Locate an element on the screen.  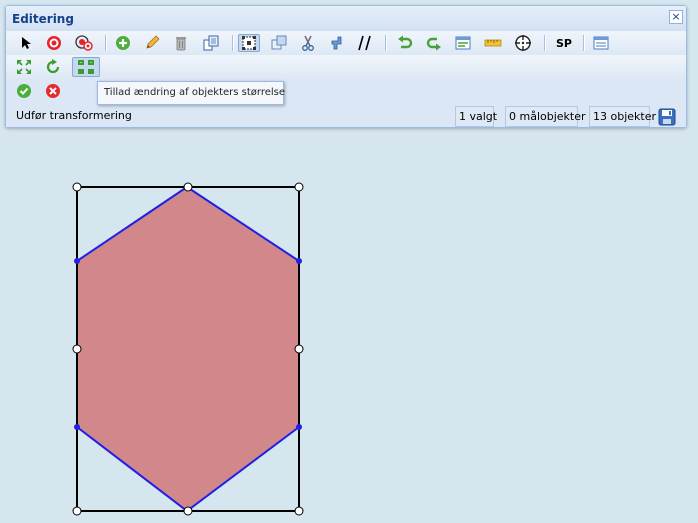
resize-handle-bottom is located at coordinates (188, 511).